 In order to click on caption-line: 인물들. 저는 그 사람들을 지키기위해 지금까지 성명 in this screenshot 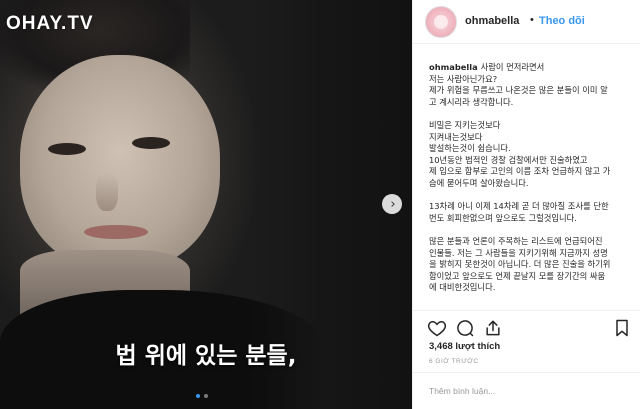, I will do `click(531, 254)`.